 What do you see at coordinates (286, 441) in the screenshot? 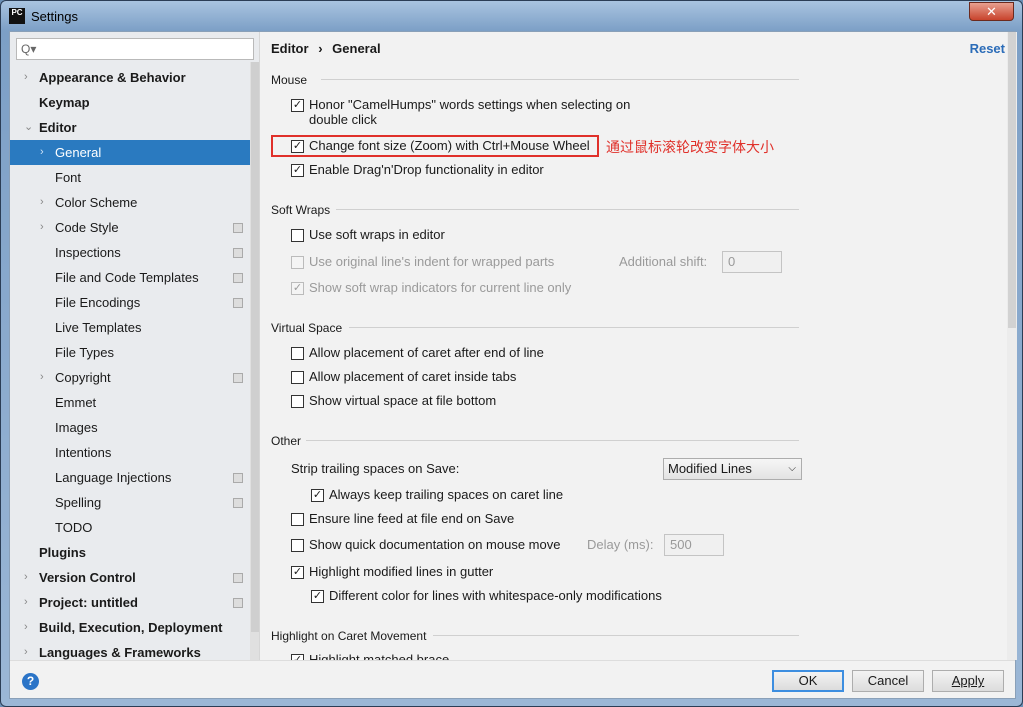
I see `group-other: Other` at bounding box center [286, 441].